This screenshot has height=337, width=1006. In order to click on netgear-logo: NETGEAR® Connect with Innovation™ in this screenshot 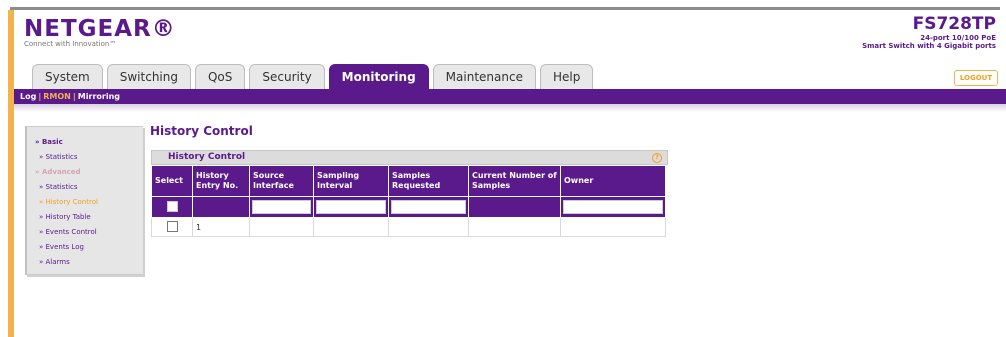, I will do `click(100, 32)`.